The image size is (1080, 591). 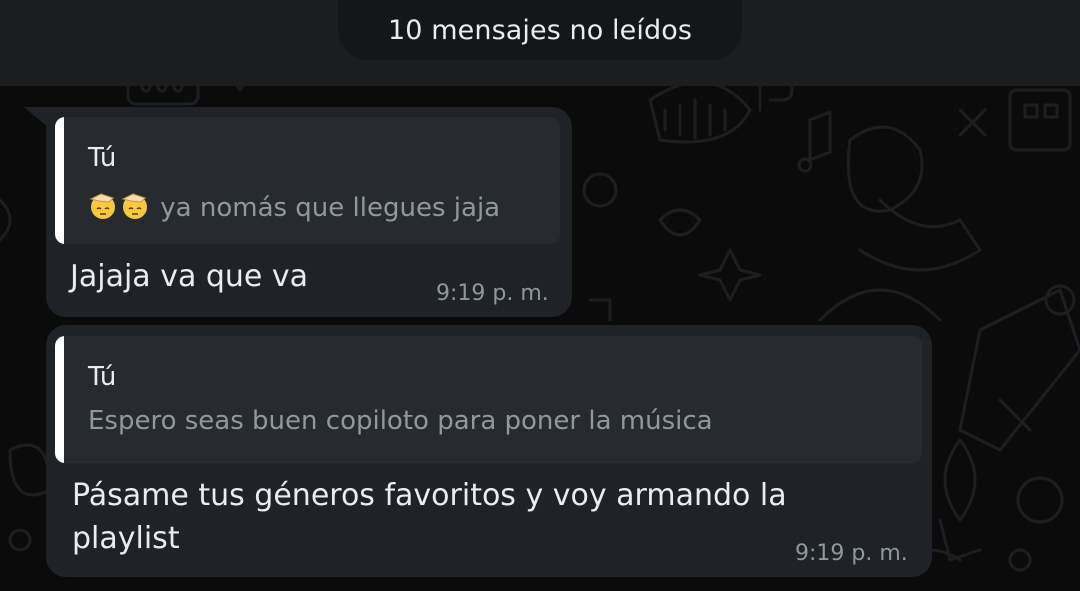 I want to click on quoted-text-line: ya nomás que llegues jaja, so click(x=294, y=207).